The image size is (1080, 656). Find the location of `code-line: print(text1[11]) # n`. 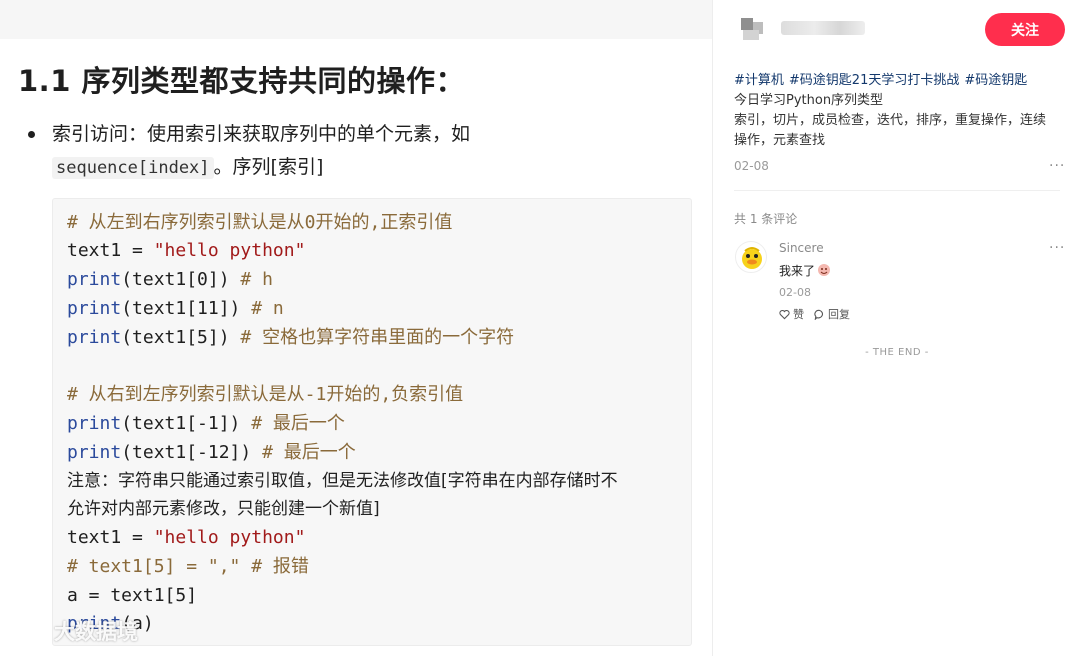

code-line: print(text1[11]) # n is located at coordinates (175, 308).